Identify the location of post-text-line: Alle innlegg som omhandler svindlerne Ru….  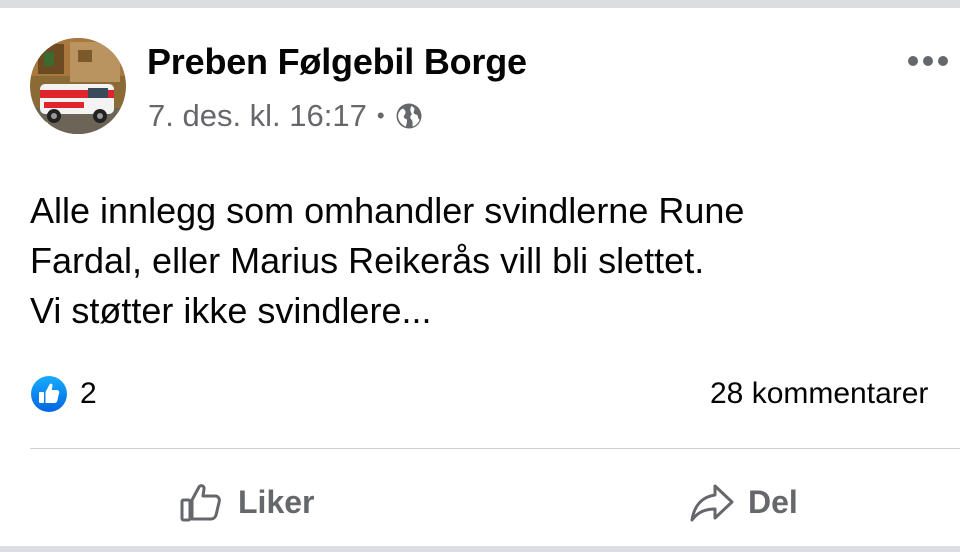
(387, 210).